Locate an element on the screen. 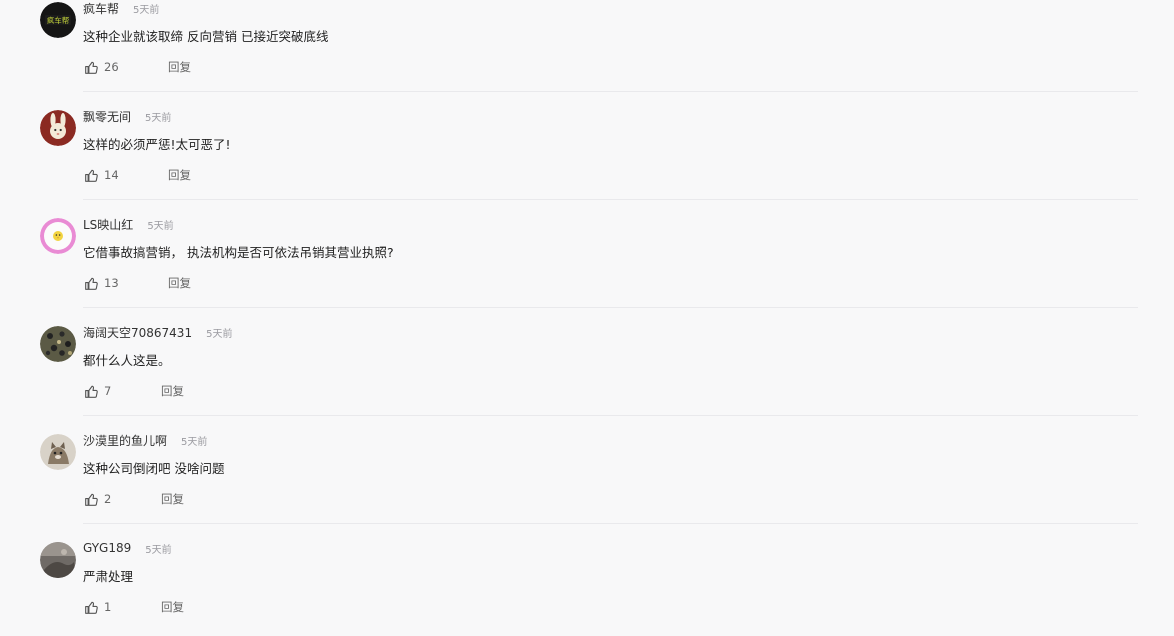 This screenshot has height=636, width=1174. like-button: 14 is located at coordinates (106, 175).